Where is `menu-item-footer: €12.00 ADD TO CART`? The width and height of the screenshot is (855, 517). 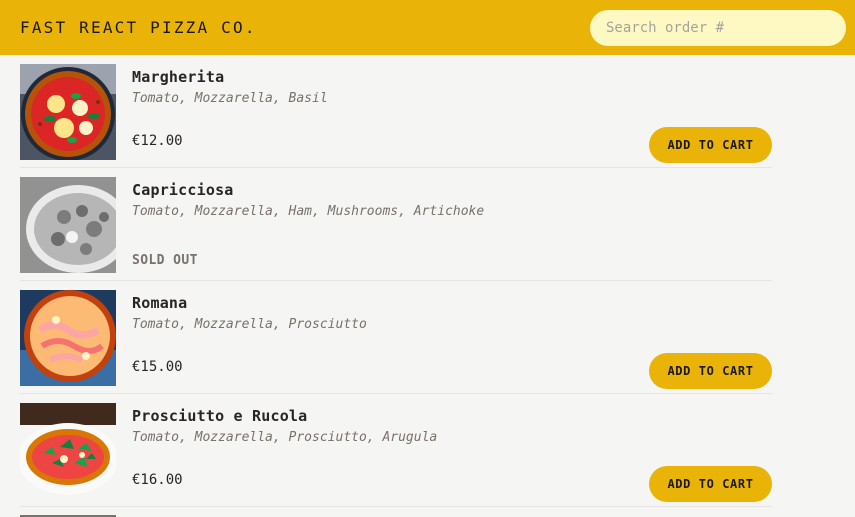 menu-item-footer: €12.00 ADD TO CART is located at coordinates (452, 145).